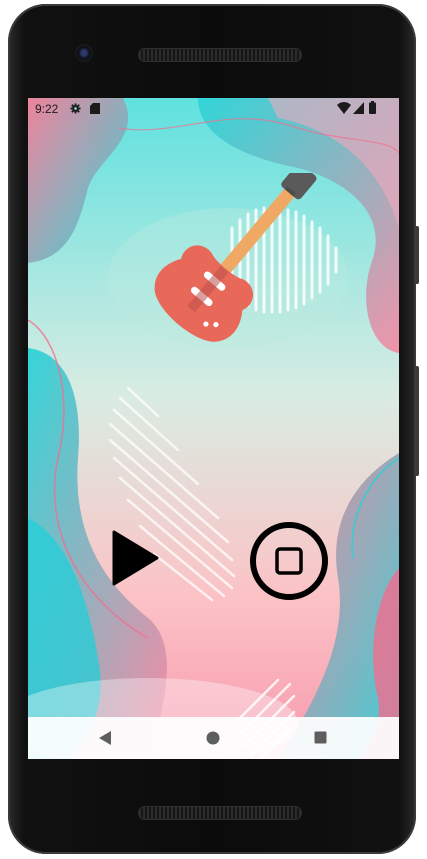 The width and height of the screenshot is (427, 859). What do you see at coordinates (320, 737) in the screenshot?
I see `recents-icon` at bounding box center [320, 737].